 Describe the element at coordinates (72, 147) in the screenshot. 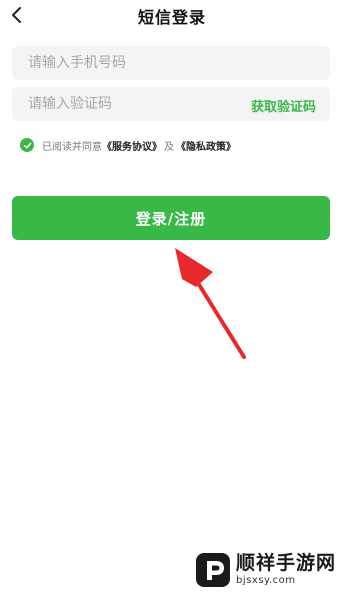

I see `agreement-prefix: 已阅读并同意` at that location.